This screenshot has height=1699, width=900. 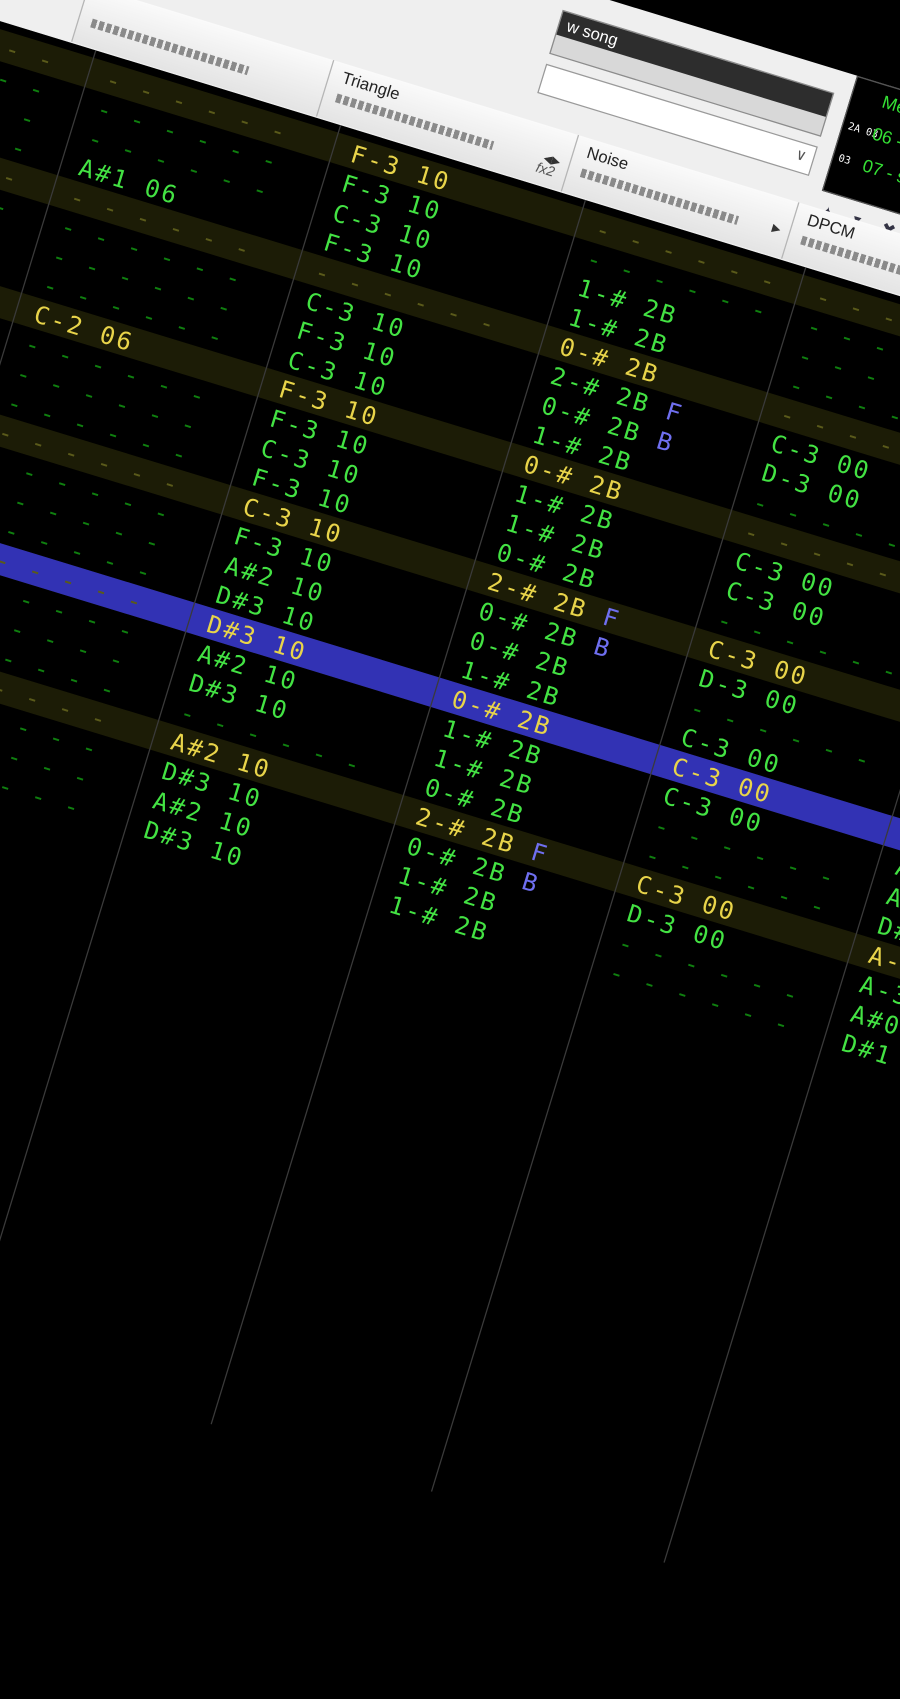 What do you see at coordinates (801, 155) in the screenshot?
I see `chevron-down-icon: ∨` at bounding box center [801, 155].